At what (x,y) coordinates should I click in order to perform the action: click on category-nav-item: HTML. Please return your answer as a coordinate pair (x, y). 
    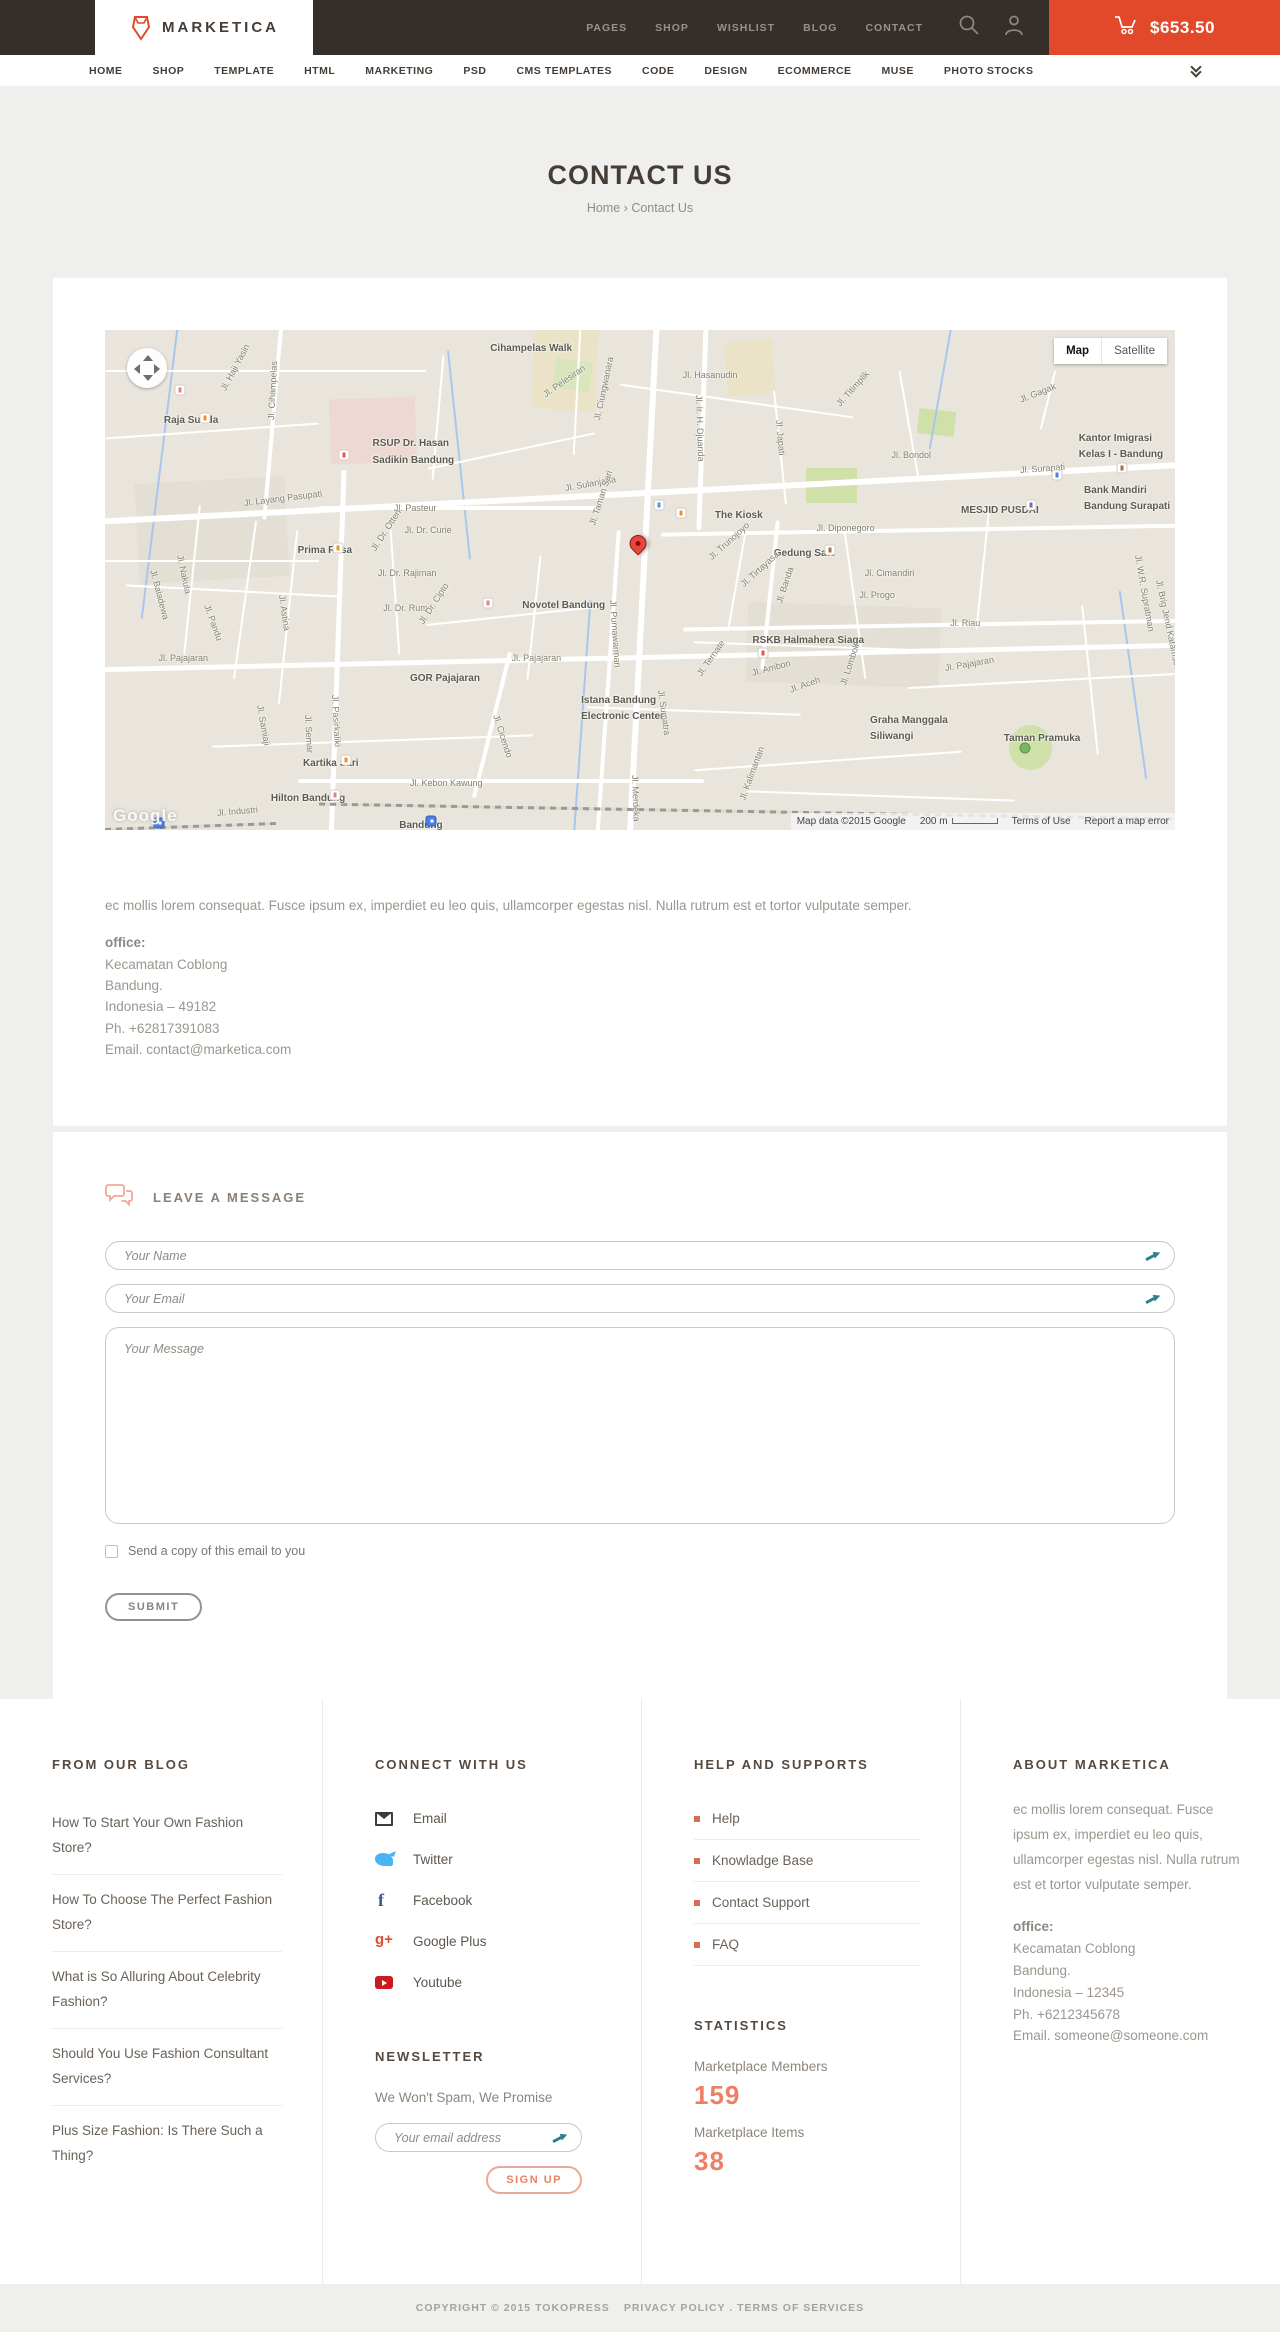
    Looking at the image, I should click on (319, 71).